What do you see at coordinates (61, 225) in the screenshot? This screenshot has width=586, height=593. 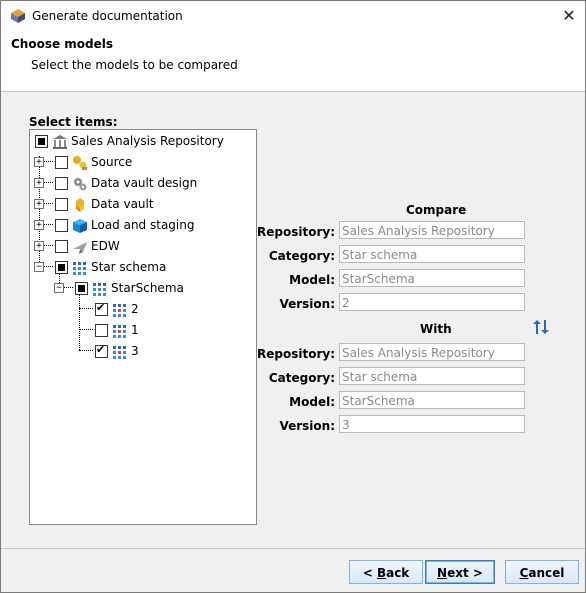 I see `load-and-staging-checkbox` at bounding box center [61, 225].